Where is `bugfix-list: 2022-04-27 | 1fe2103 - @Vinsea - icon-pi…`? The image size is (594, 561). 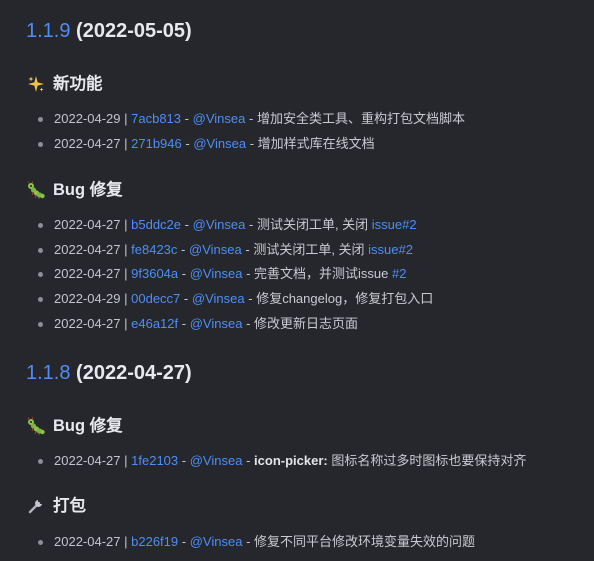
bugfix-list: 2022-04-27 | 1fe2103 - @Vinsea - icon-pi… is located at coordinates (282, 461).